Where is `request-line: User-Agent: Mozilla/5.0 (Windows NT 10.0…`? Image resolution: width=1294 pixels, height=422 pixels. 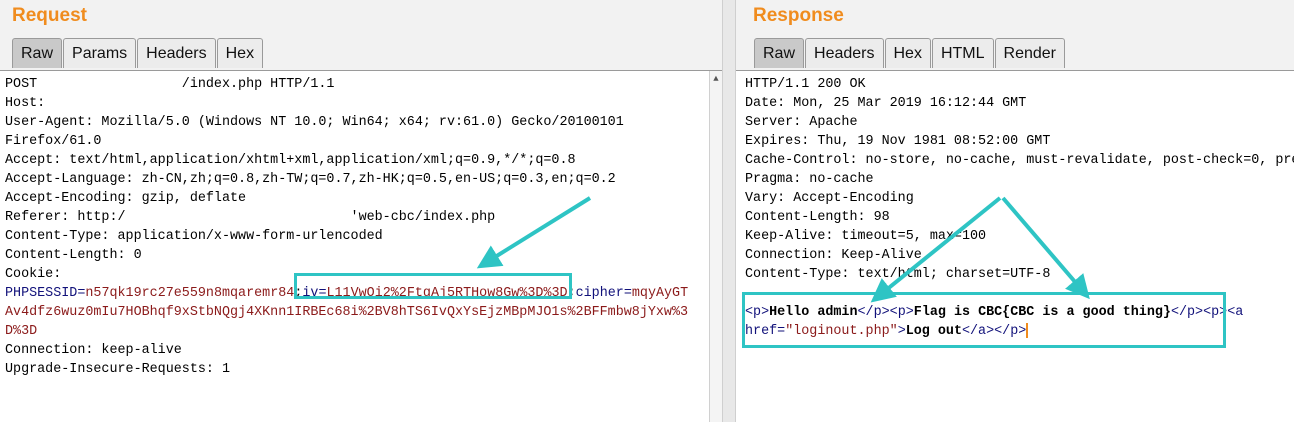 request-line: User-Agent: Mozilla/5.0 (Windows NT 10.0… is located at coordinates (314, 122).